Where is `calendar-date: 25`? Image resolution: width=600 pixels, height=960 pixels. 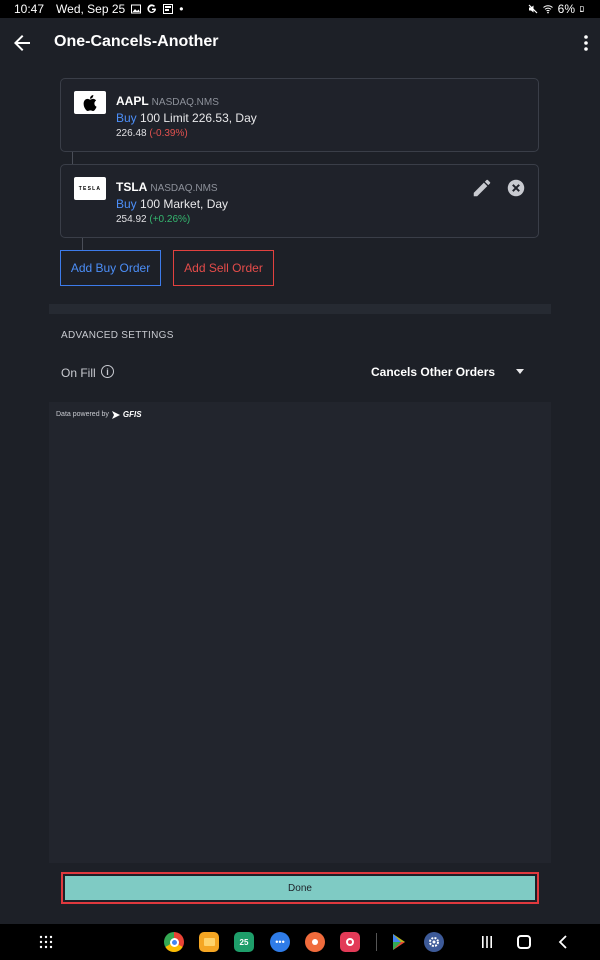 calendar-date: 25 is located at coordinates (244, 942).